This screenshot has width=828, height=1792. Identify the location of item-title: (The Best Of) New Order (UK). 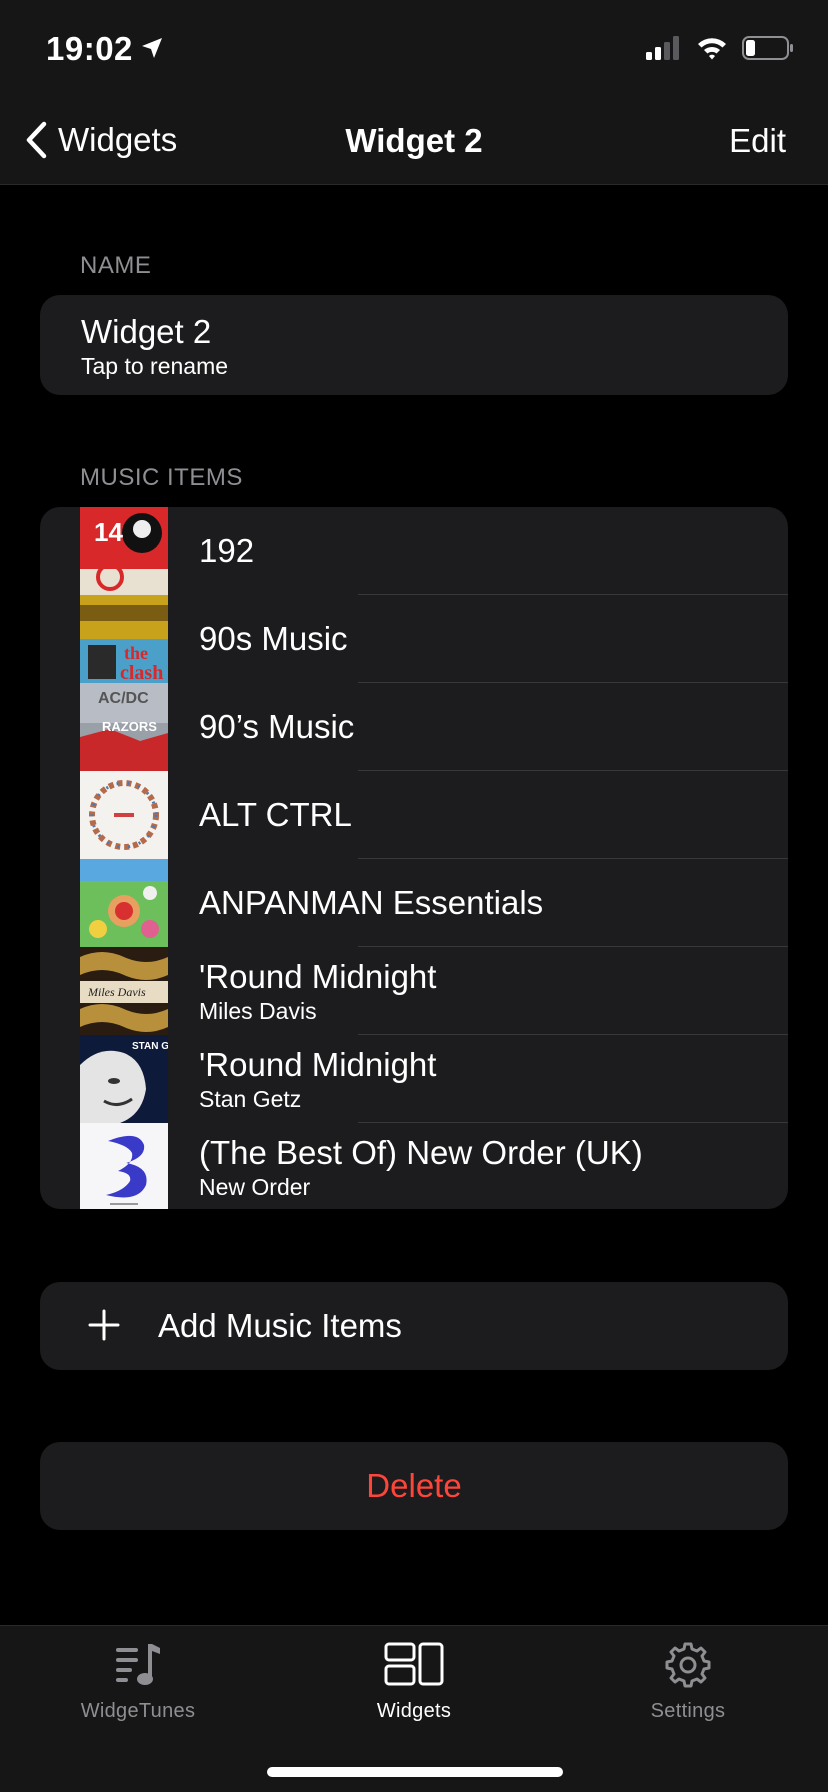
(421, 1152).